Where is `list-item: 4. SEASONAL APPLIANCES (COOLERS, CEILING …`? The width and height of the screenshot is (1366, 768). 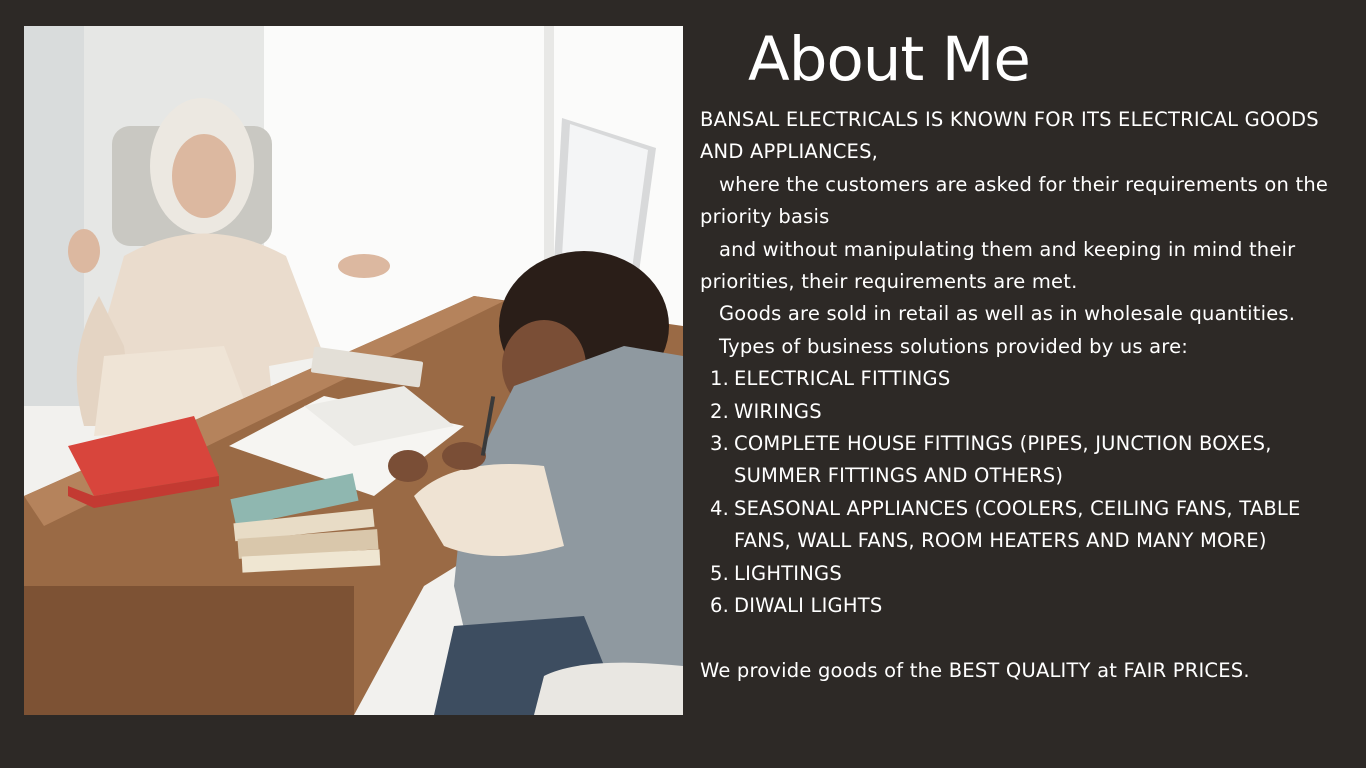
list-item: 4. SEASONAL APPLIANCES (COOLERS, CEILING … is located at coordinates (1031, 525).